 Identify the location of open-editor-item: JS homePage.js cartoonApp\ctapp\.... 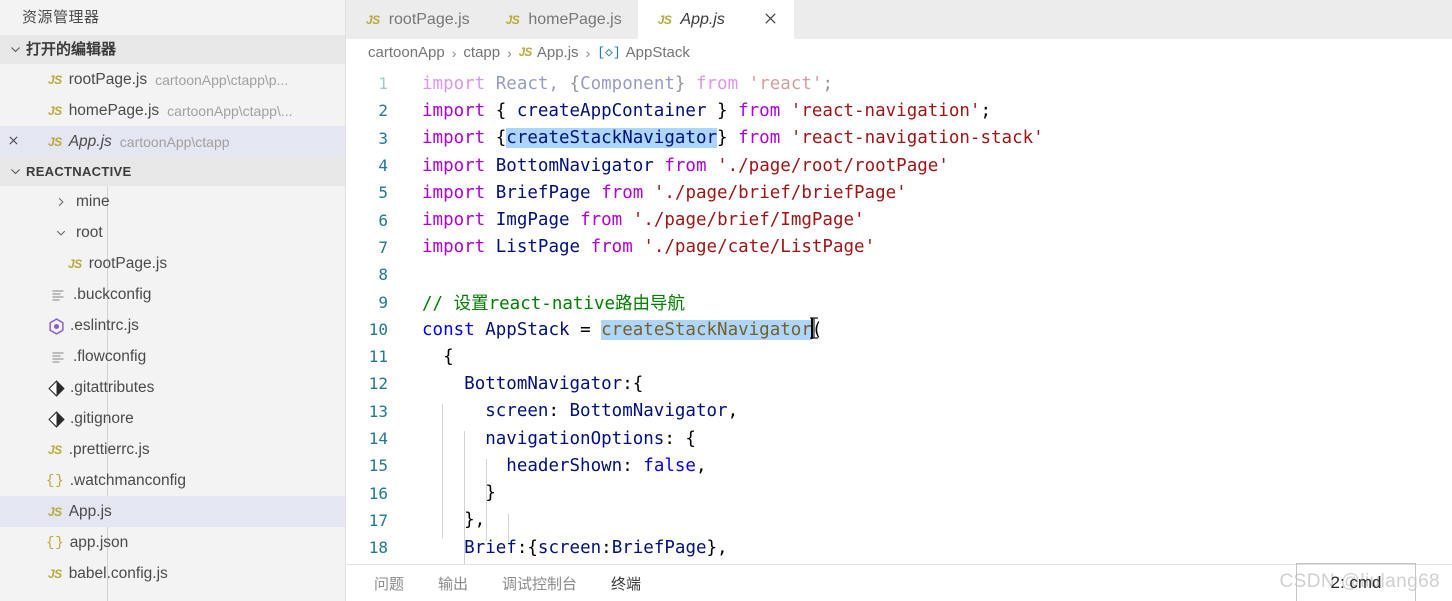
(172, 110).